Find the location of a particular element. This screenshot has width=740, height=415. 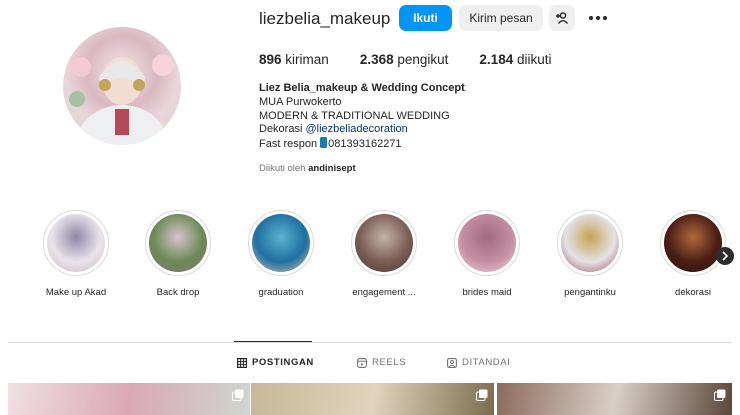

bio-fast-prefix: Fast respon is located at coordinates (290, 144).